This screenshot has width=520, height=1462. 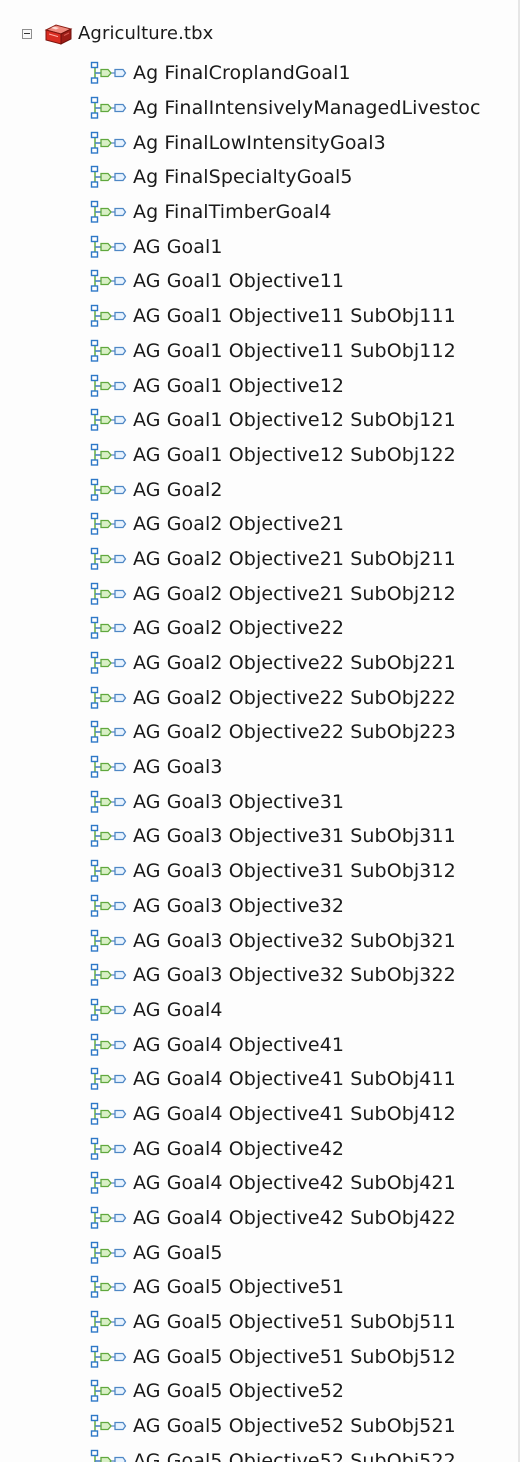 What do you see at coordinates (294, 1183) in the screenshot?
I see `model-tool-label: AG Goal4 Objective42 SubObj421` at bounding box center [294, 1183].